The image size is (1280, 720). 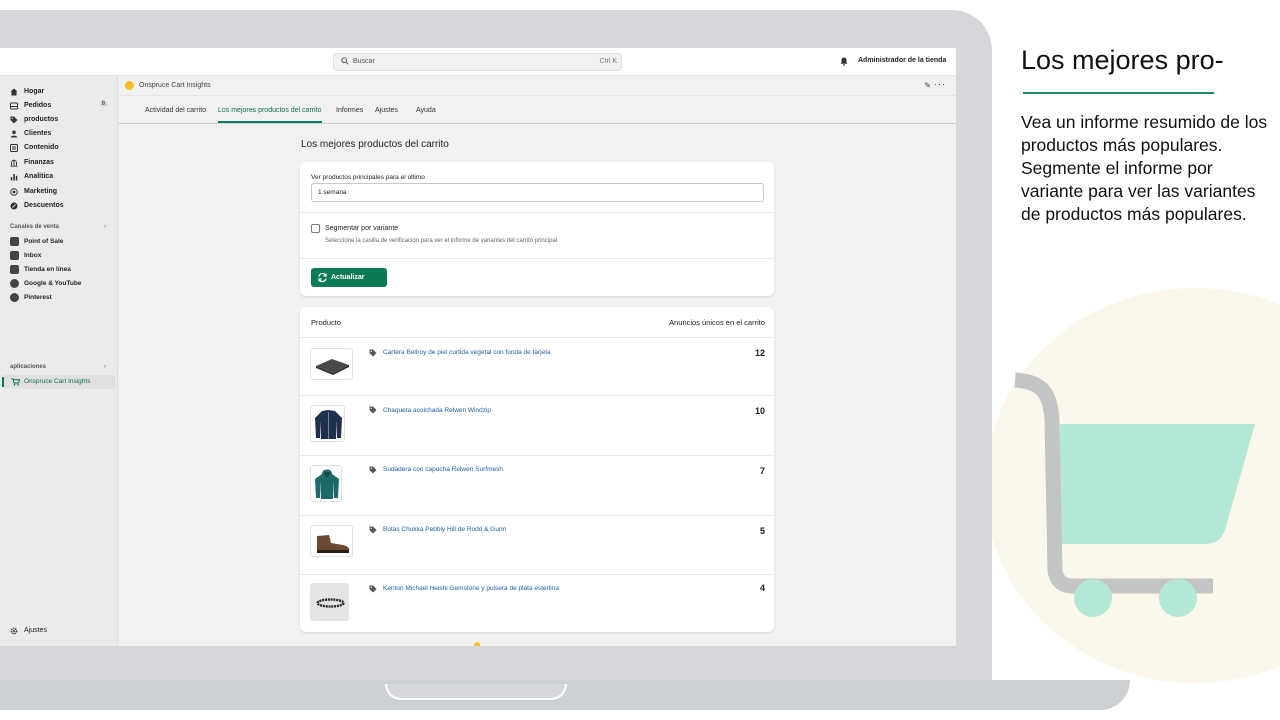 I want to click on pos-icon, so click(x=14, y=241).